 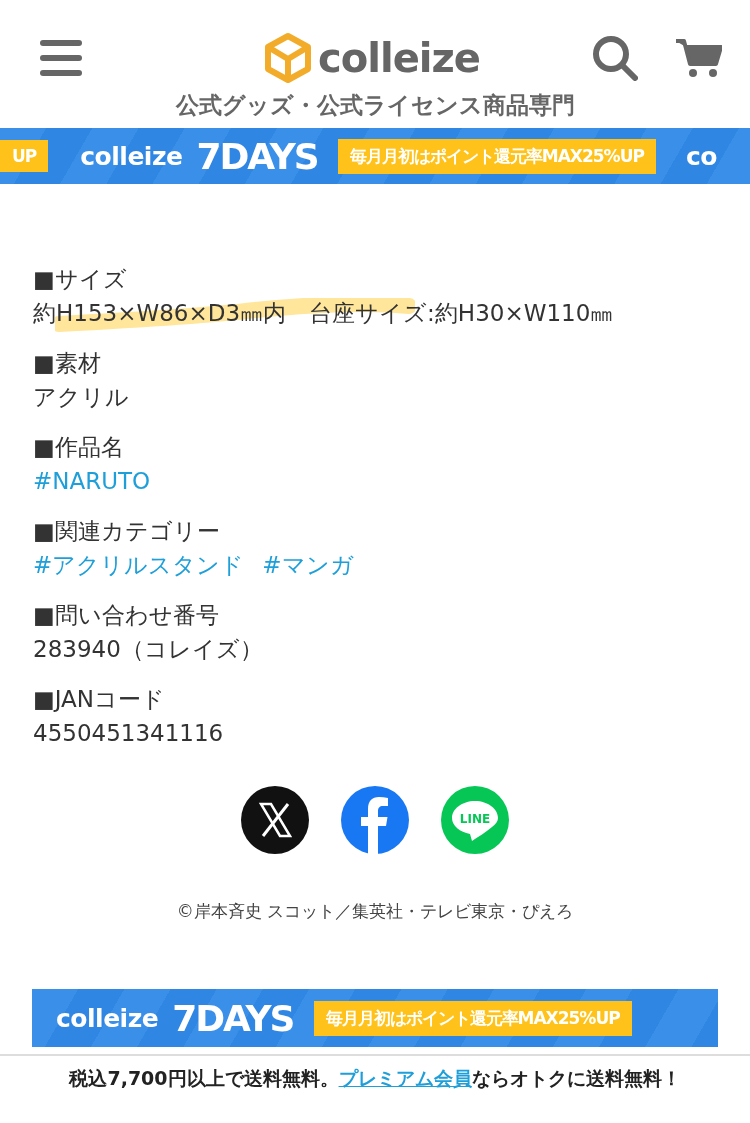 I want to click on line-share-button: LINE, so click(x=475, y=820).